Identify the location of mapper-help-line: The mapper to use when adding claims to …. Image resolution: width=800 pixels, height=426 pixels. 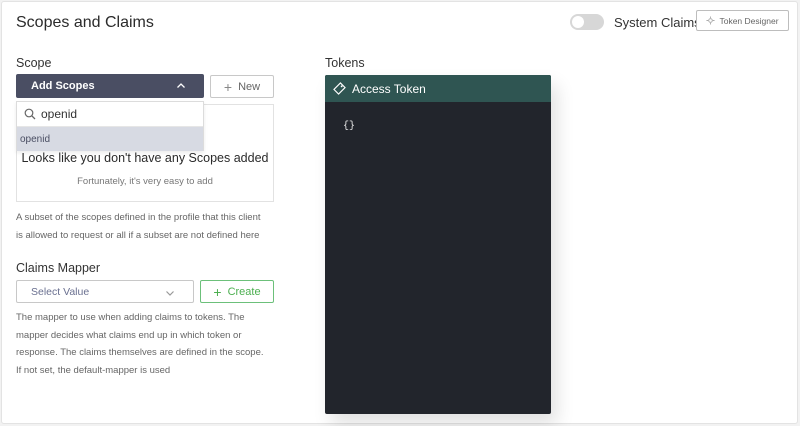
(130, 317).